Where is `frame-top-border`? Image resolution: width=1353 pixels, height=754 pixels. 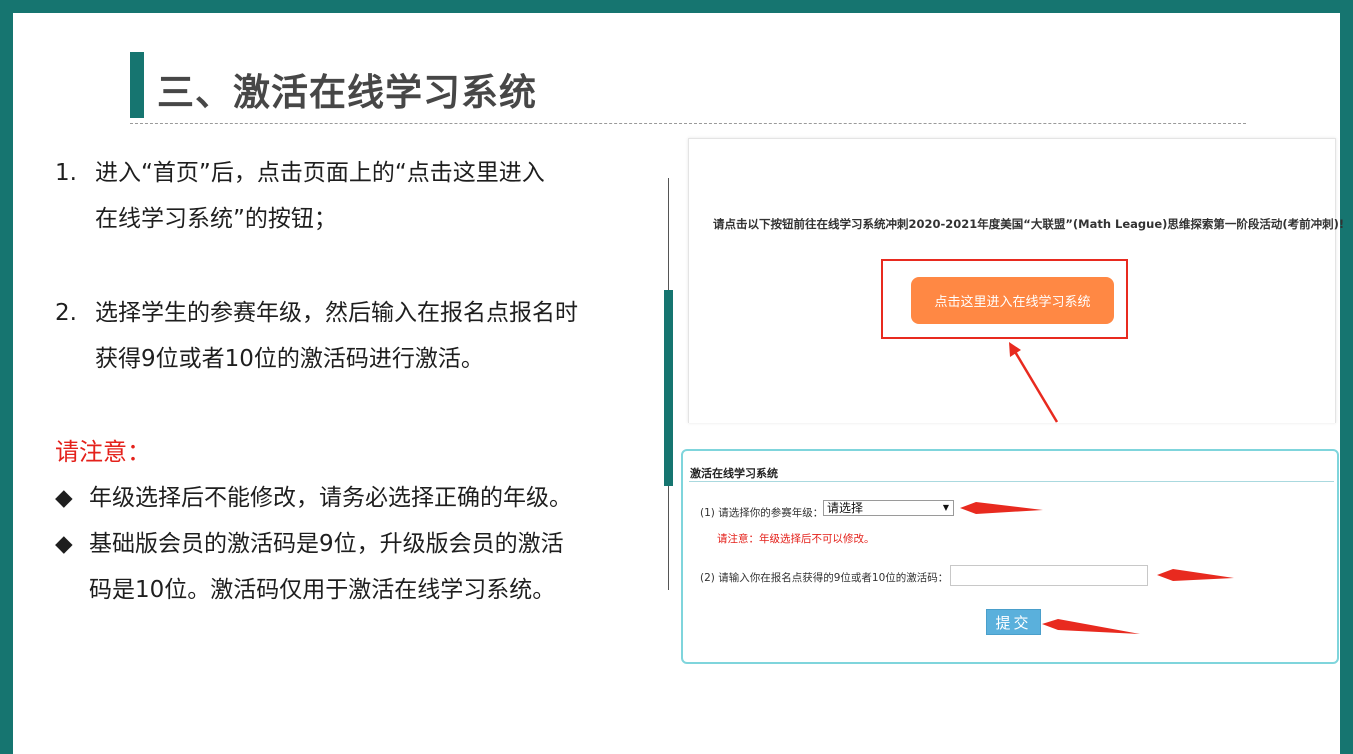 frame-top-border is located at coordinates (676, 6).